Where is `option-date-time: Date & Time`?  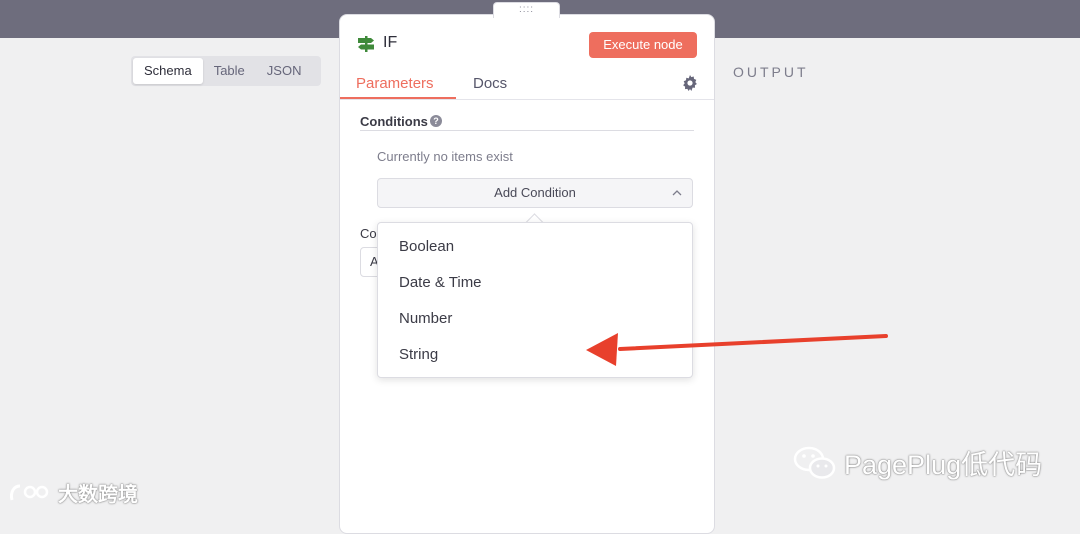 option-date-time: Date & Time is located at coordinates (535, 283).